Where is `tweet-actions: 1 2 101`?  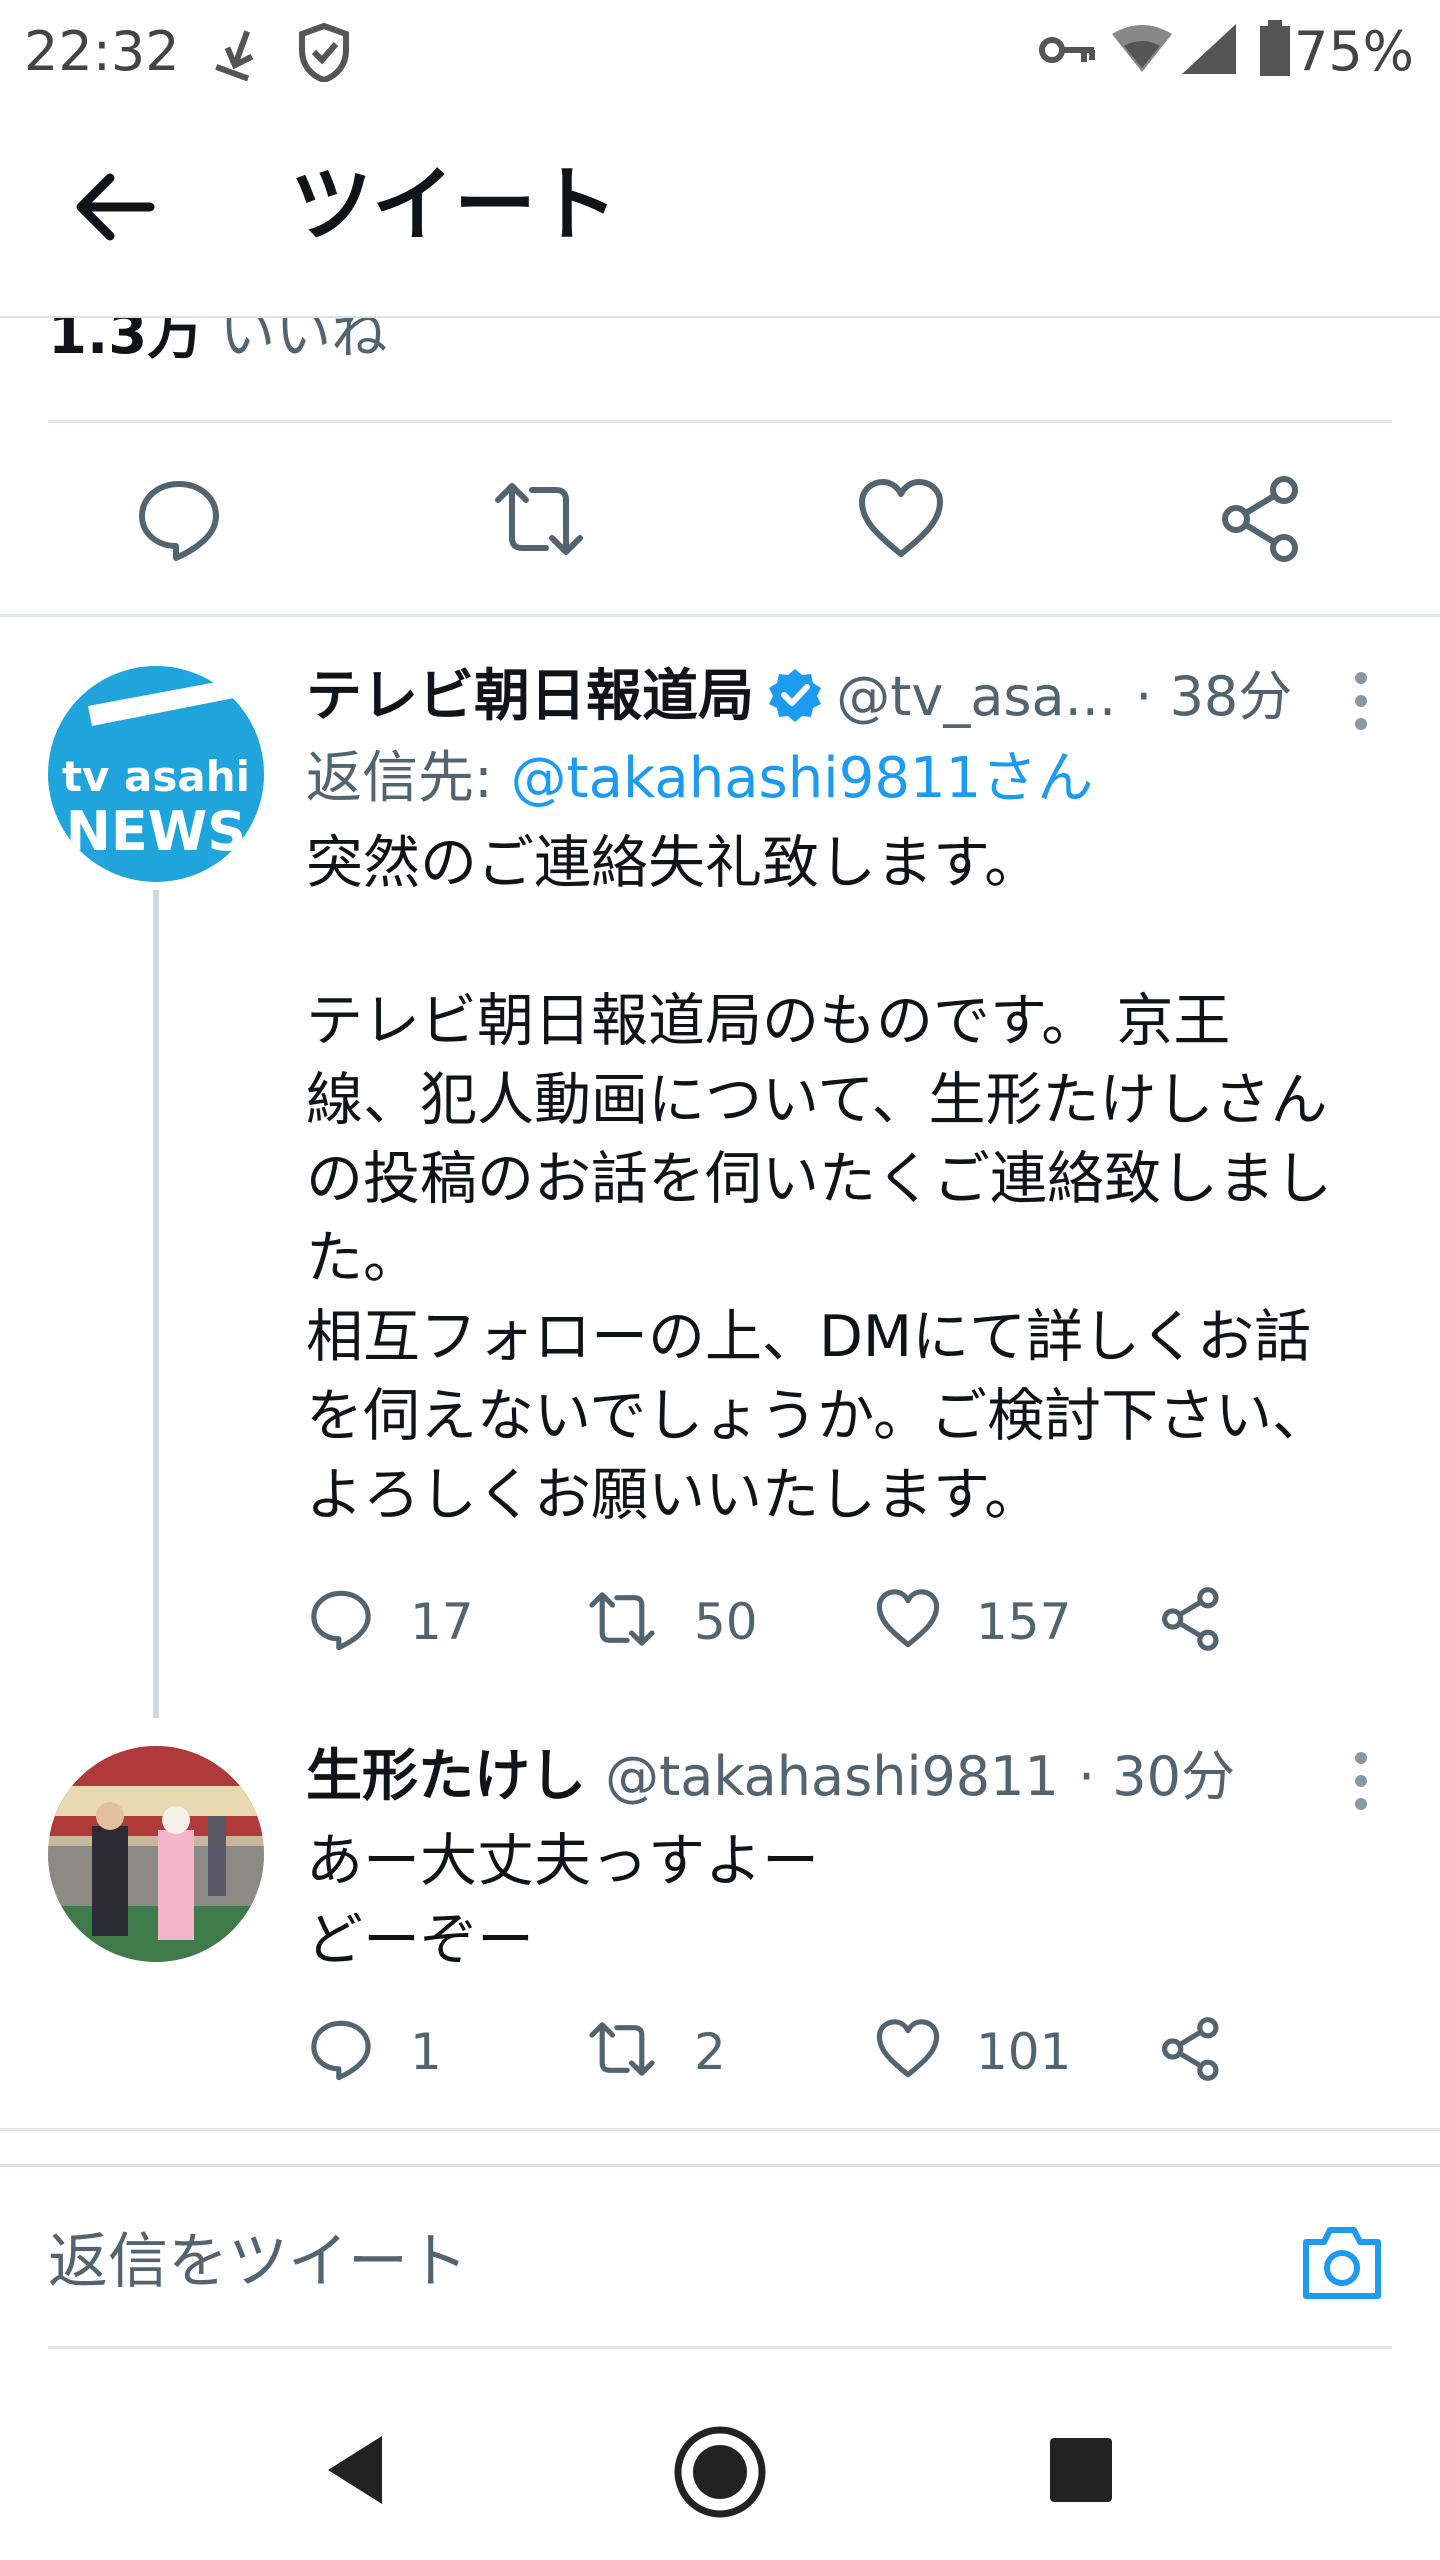
tweet-actions: 1 2 101 is located at coordinates (806, 2052).